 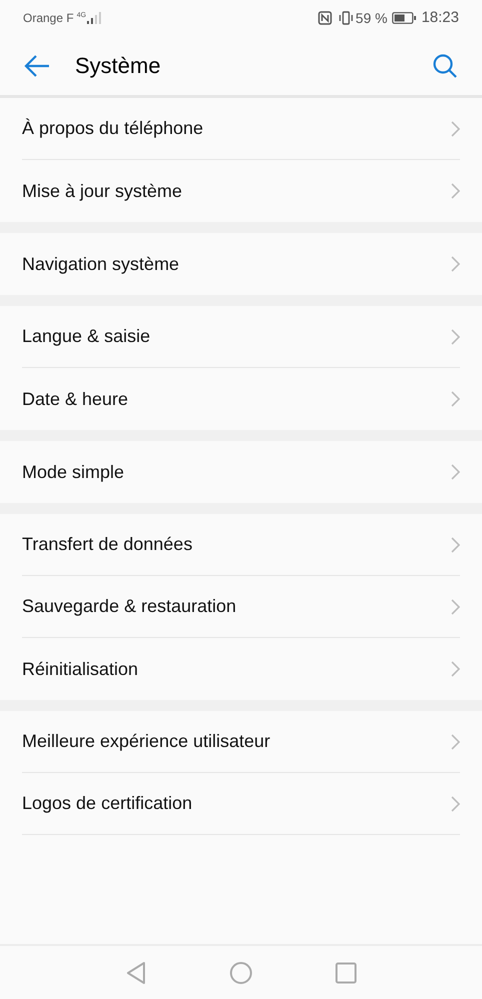 What do you see at coordinates (241, 669) in the screenshot?
I see `settings-item: Réinitialisation` at bounding box center [241, 669].